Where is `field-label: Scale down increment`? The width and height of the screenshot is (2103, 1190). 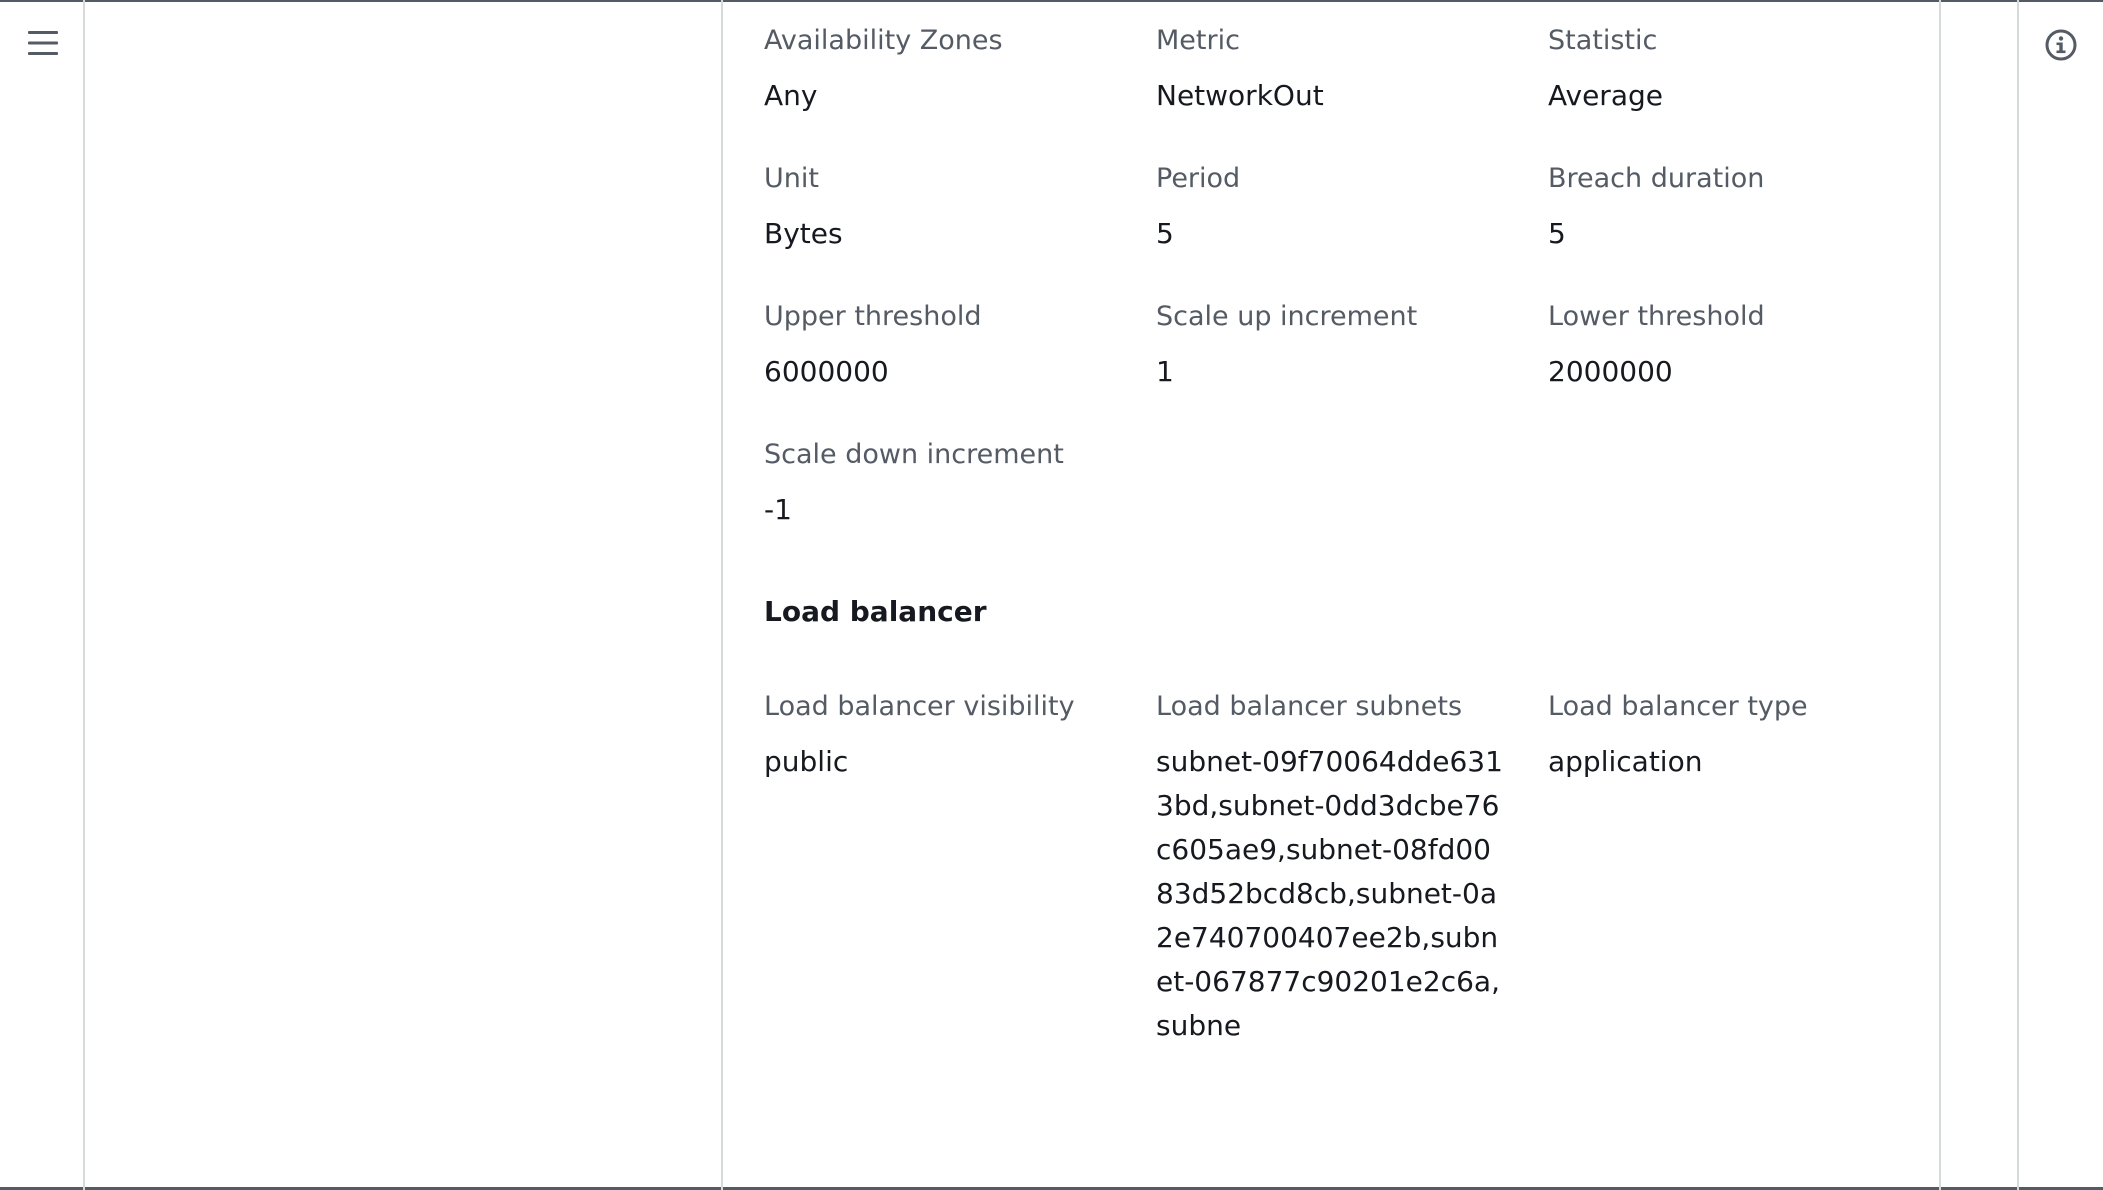
field-label: Scale down increment is located at coordinates (914, 454).